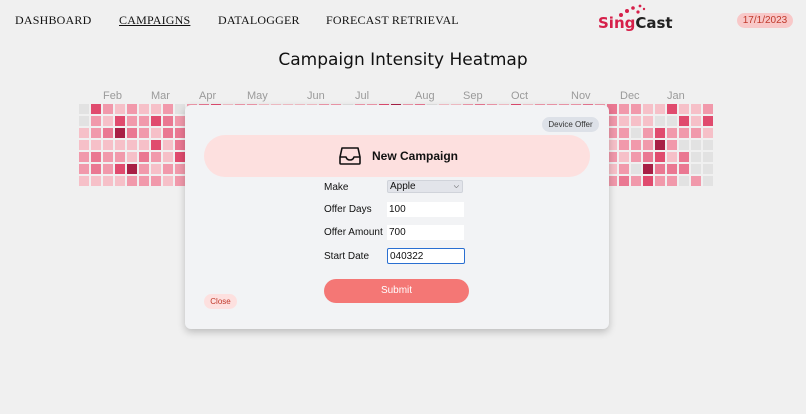 The width and height of the screenshot is (806, 414). Describe the element at coordinates (617, 23) in the screenshot. I see `logo-part-sing: Sing` at that location.